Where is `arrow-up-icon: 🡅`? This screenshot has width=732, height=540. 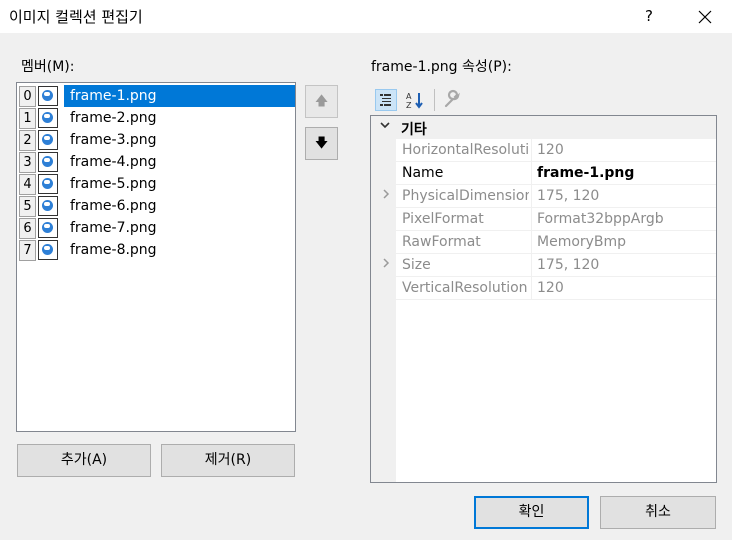 arrow-up-icon: 🡅 is located at coordinates (321, 101).